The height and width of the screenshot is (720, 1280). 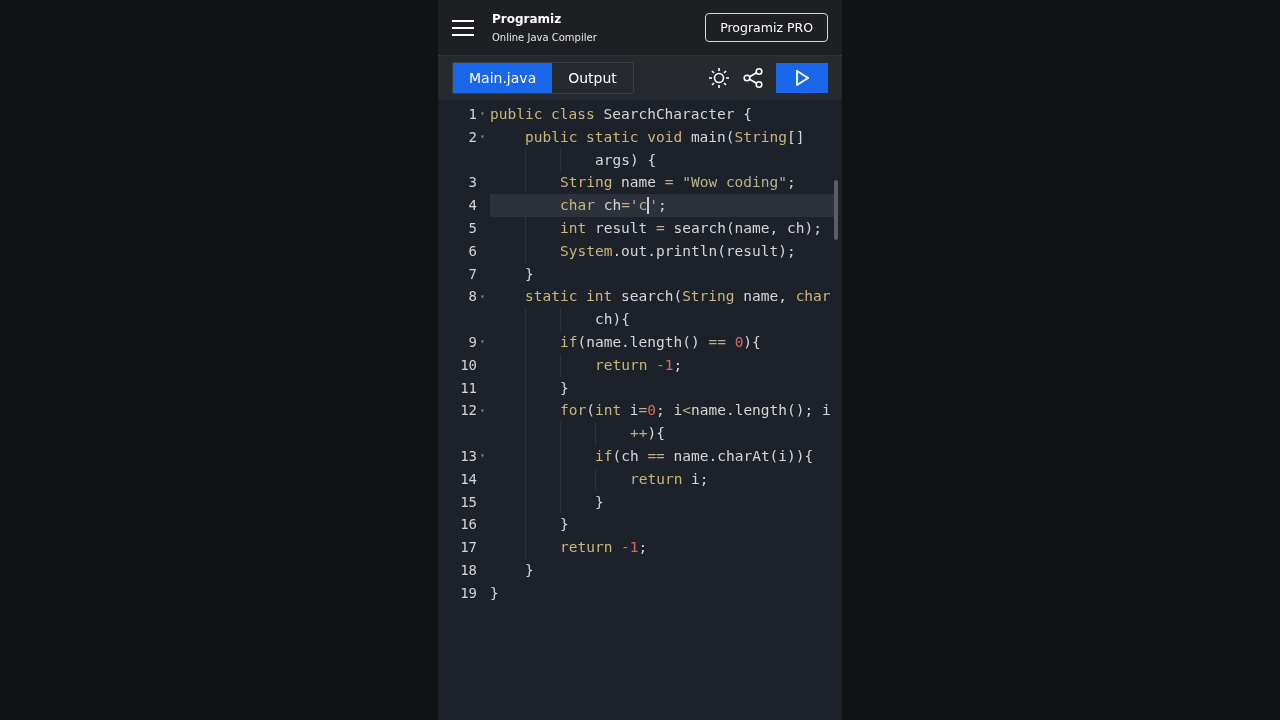 I want to click on line-number: 5, so click(x=472, y=228).